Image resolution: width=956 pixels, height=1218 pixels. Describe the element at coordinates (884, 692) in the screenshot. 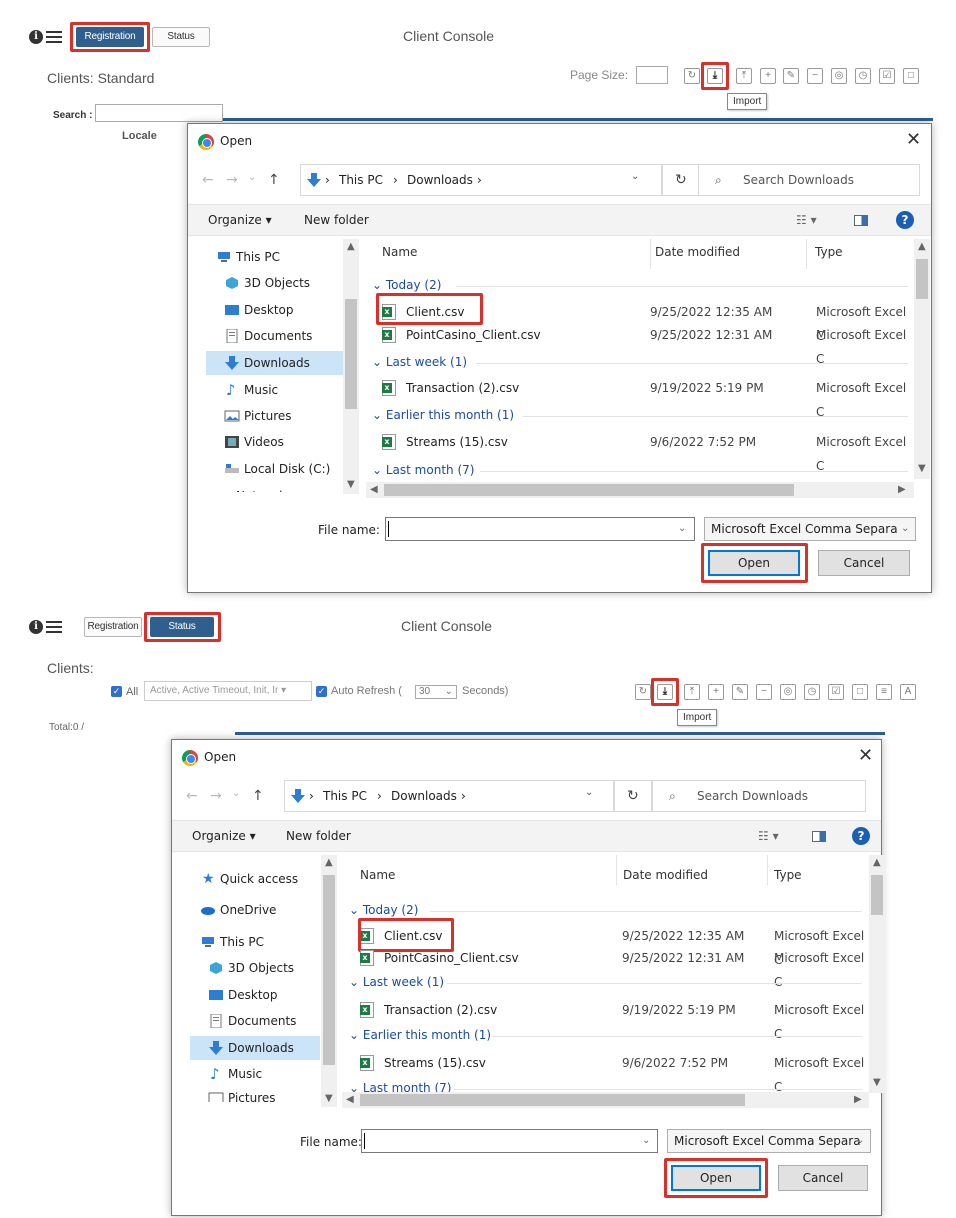

I see `columns-icon: ≡` at that location.